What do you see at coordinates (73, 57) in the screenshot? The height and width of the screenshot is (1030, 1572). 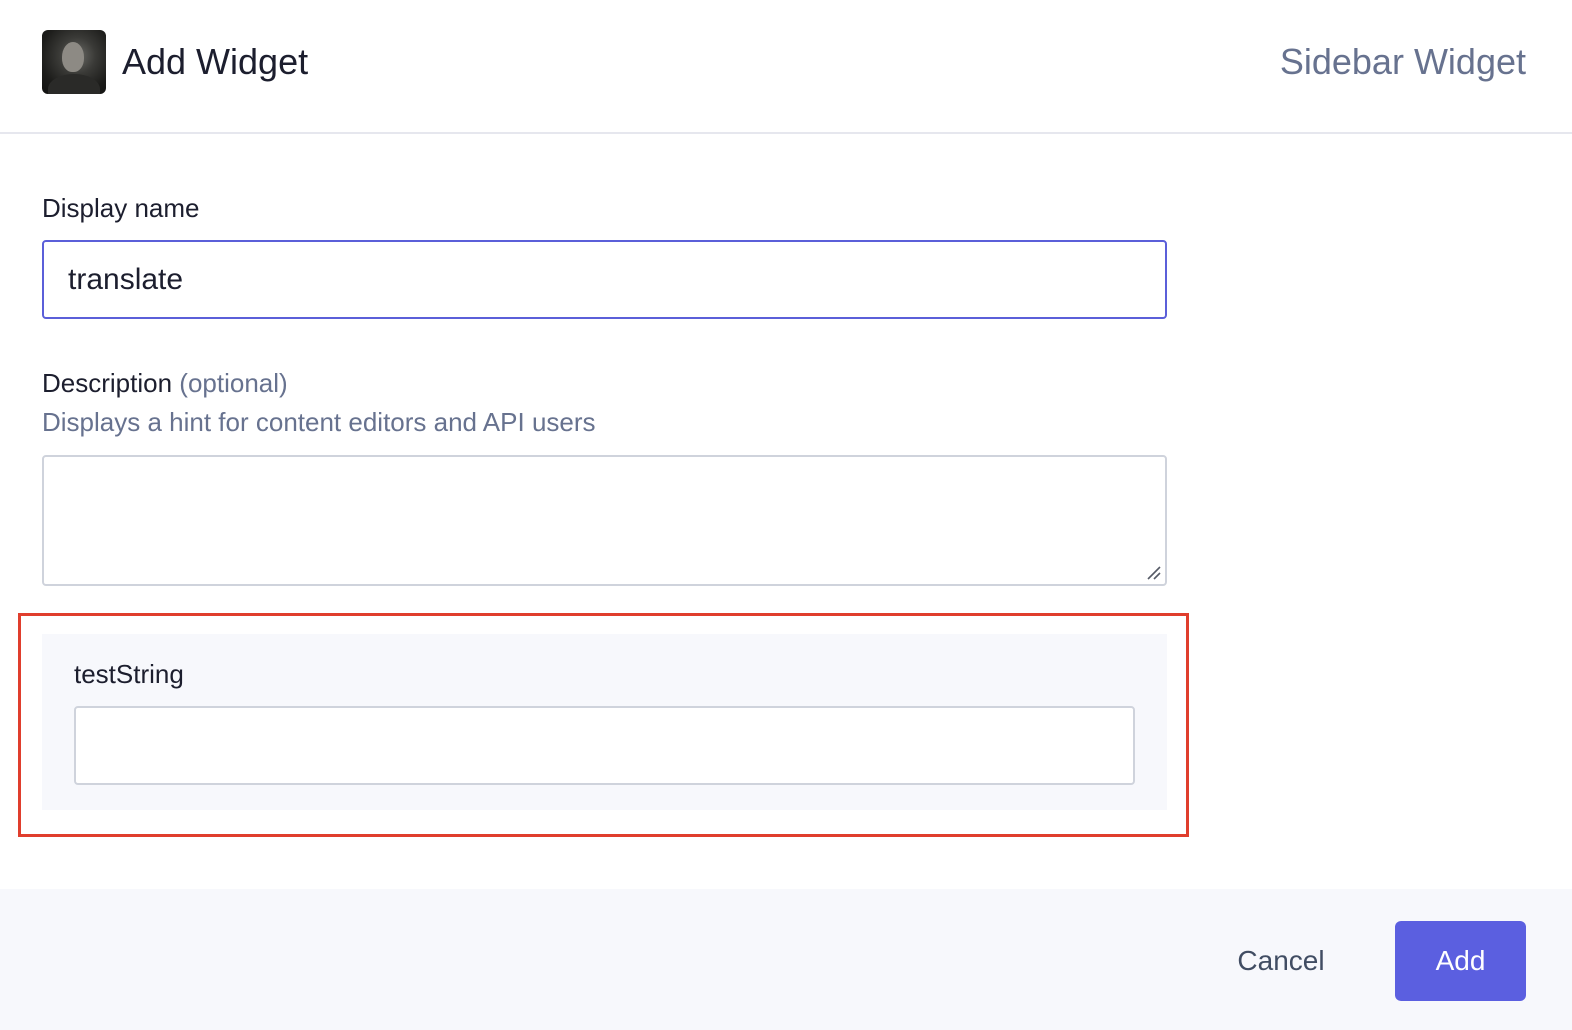 I see `avatar-face` at bounding box center [73, 57].